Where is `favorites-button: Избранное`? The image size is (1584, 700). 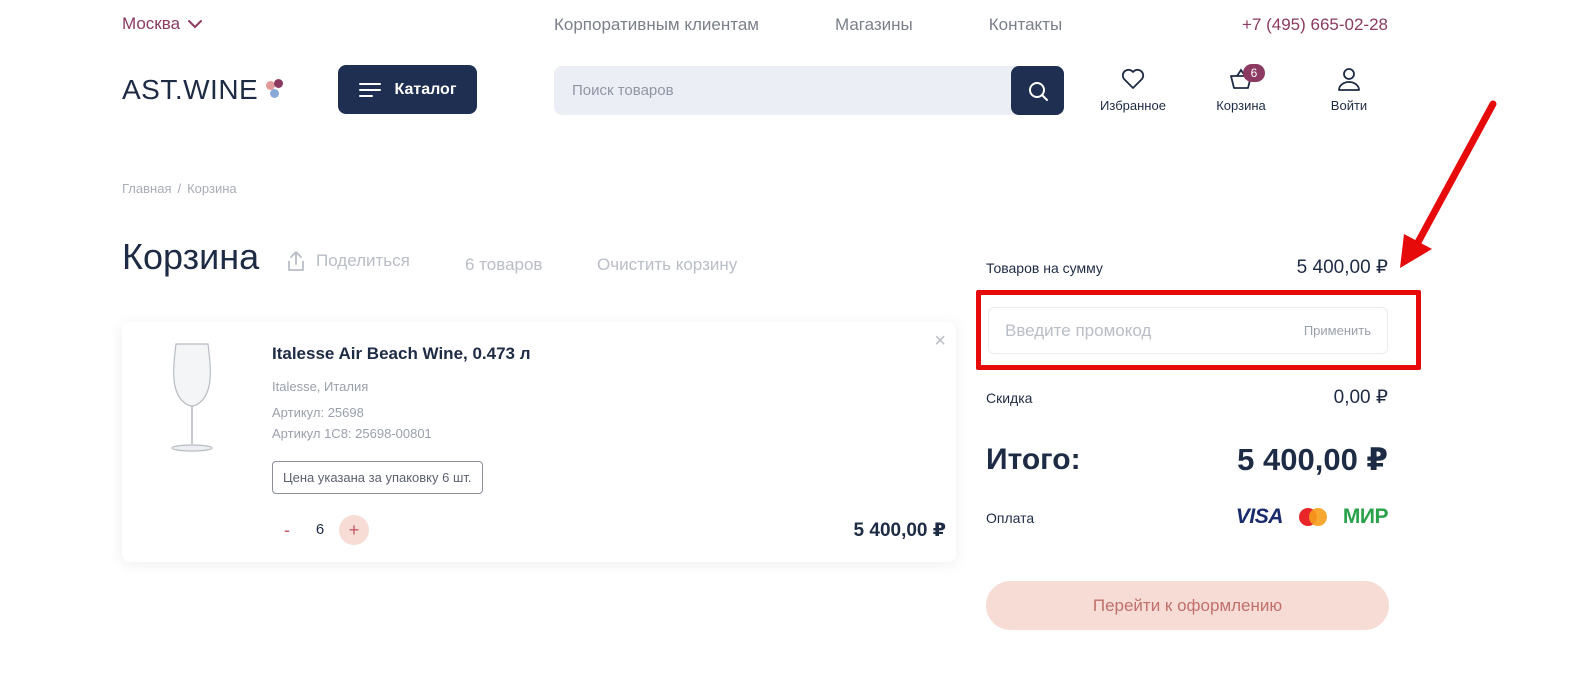 favorites-button: Избранное is located at coordinates (1133, 89).